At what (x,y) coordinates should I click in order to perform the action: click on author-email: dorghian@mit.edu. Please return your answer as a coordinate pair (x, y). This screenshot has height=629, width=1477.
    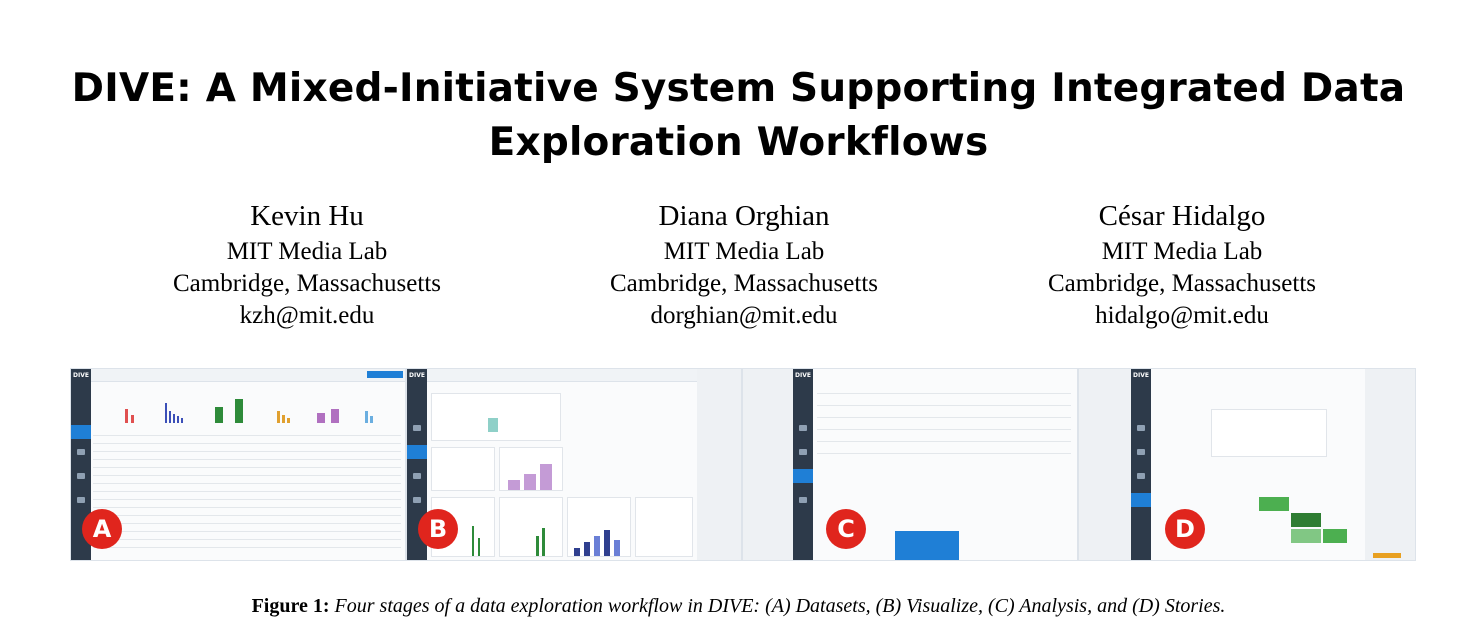
    Looking at the image, I should click on (744, 315).